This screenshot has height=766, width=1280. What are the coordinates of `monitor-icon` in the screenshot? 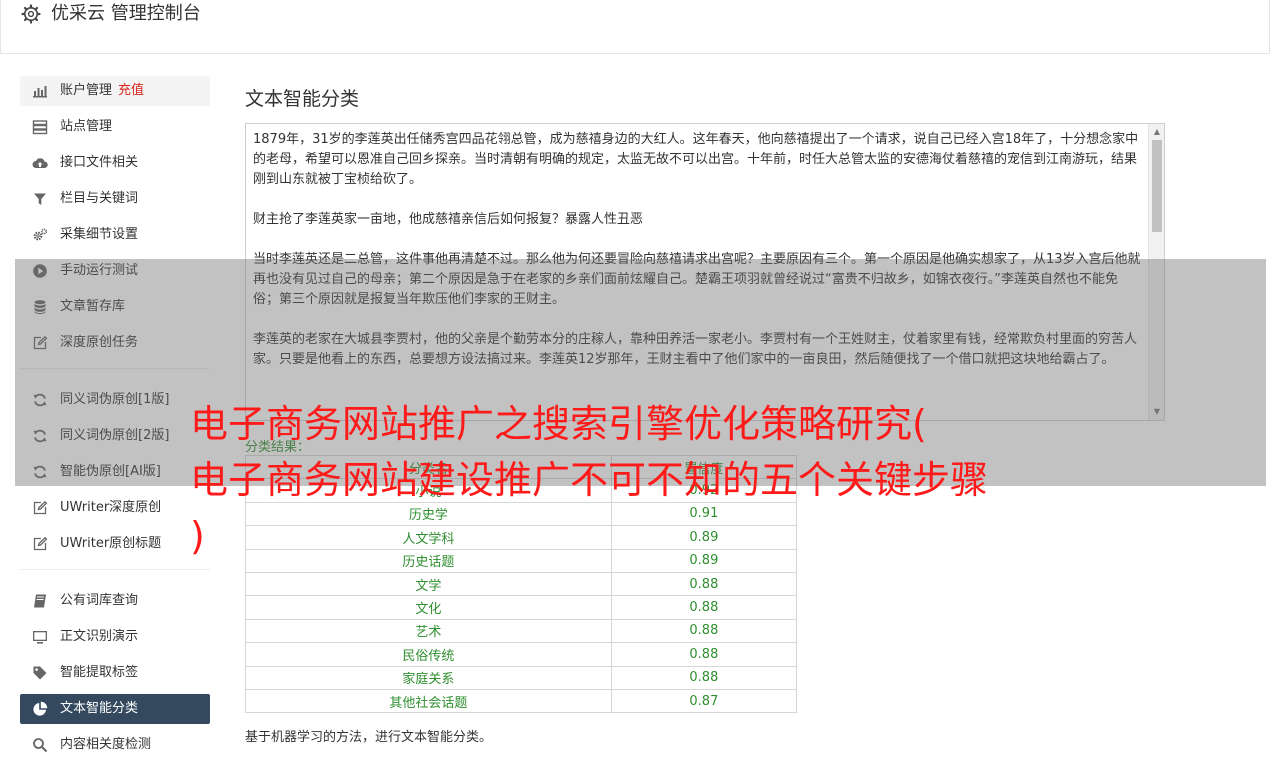 It's located at (40, 637).